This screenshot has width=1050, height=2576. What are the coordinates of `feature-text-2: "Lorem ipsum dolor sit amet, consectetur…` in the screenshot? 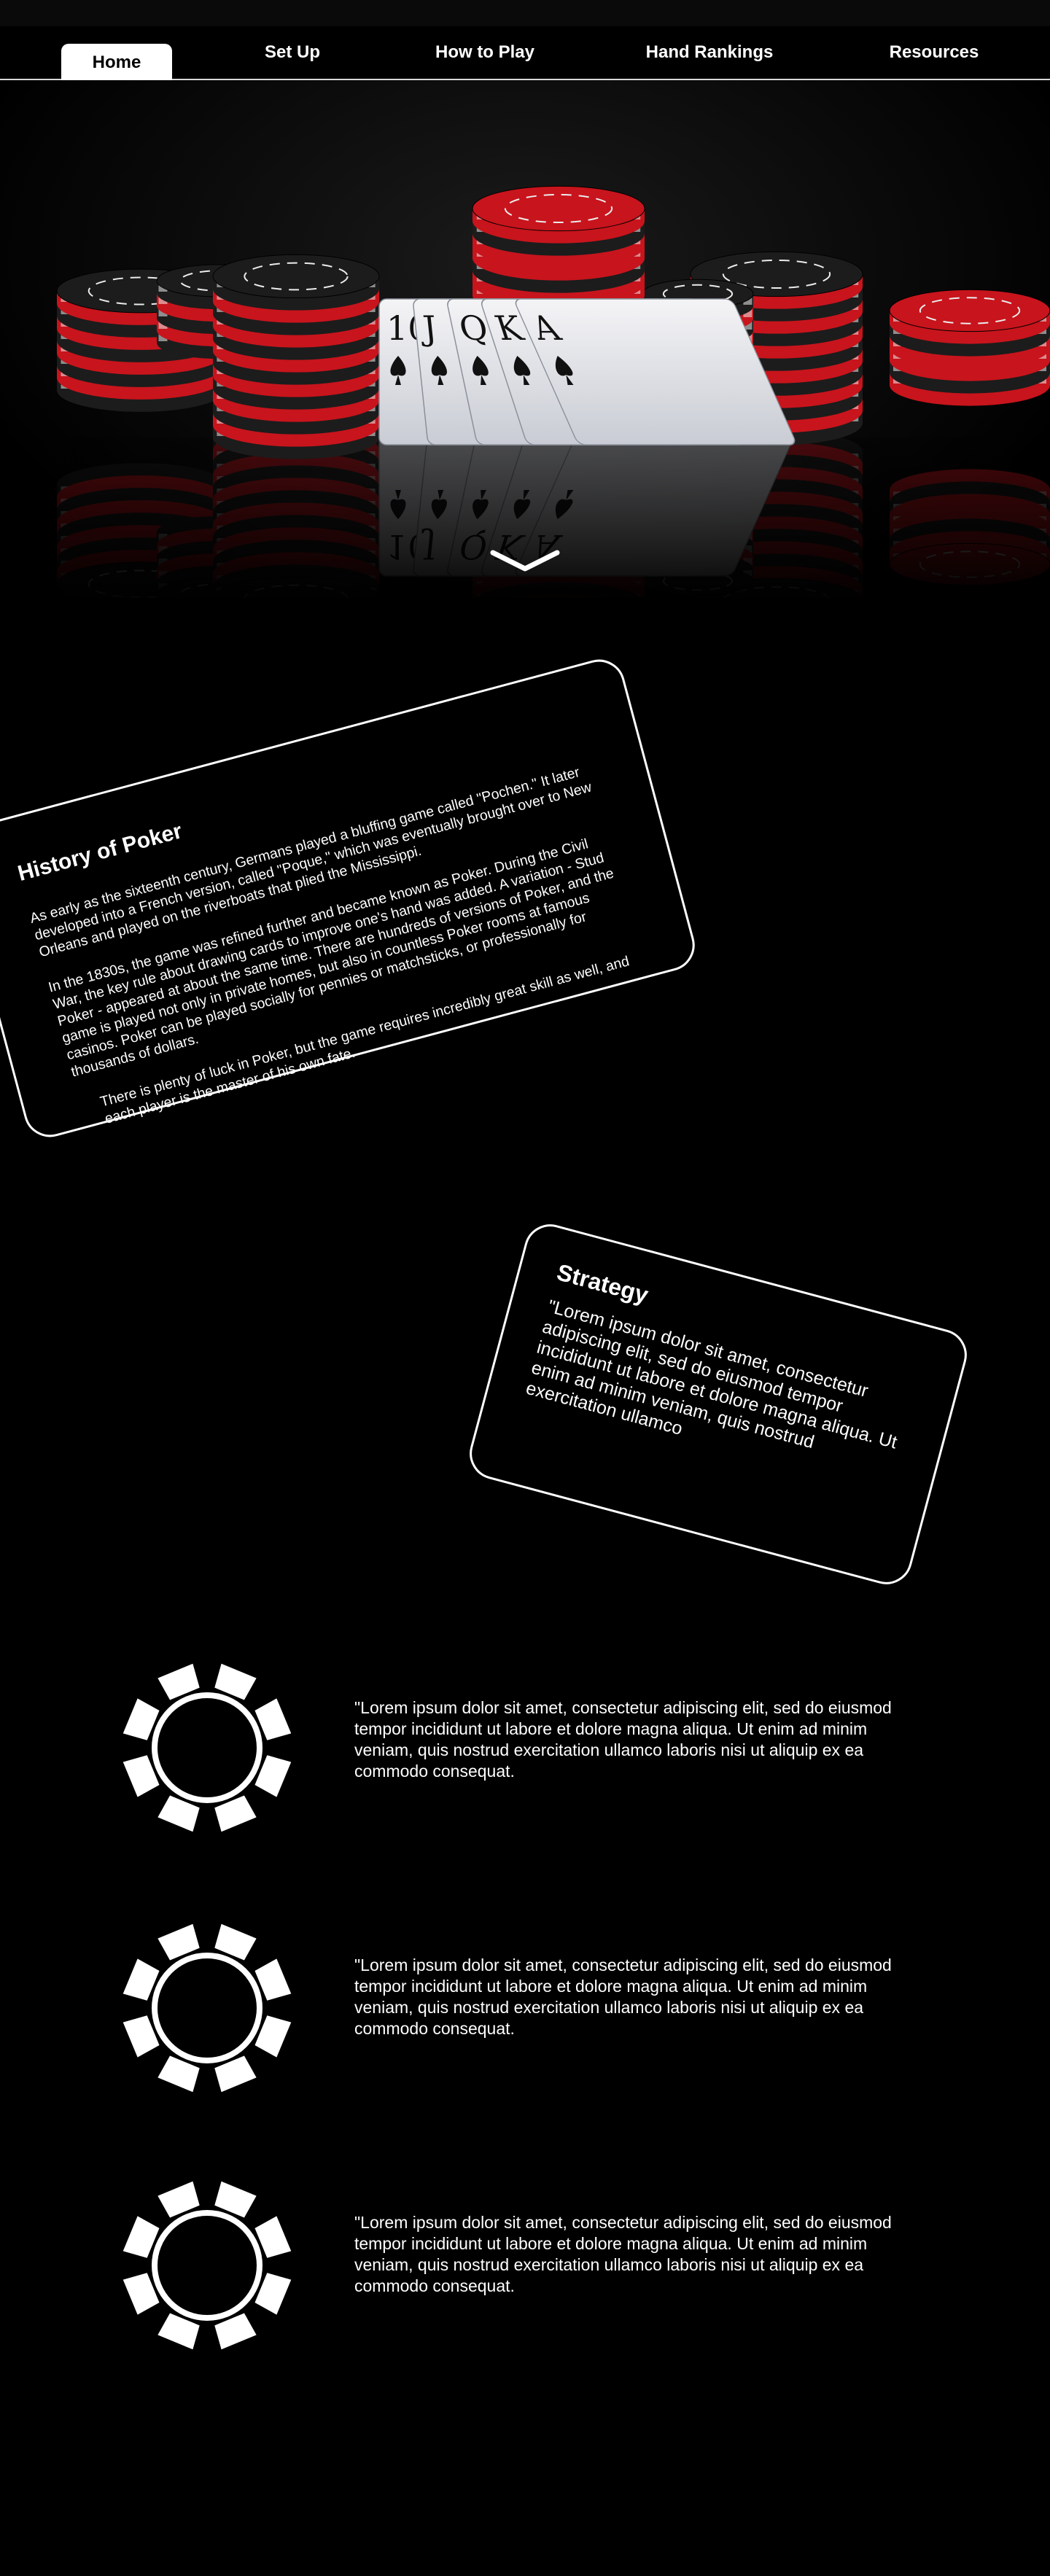 It's located at (623, 1997).